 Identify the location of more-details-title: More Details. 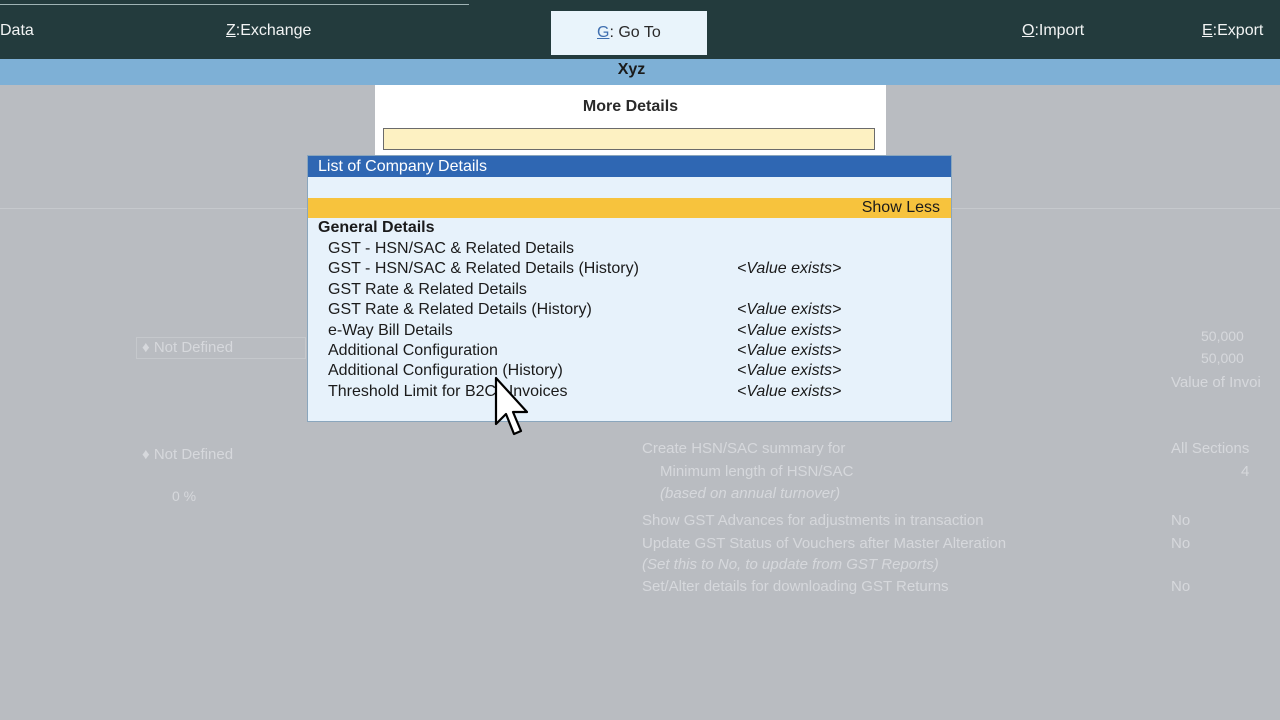
(630, 106).